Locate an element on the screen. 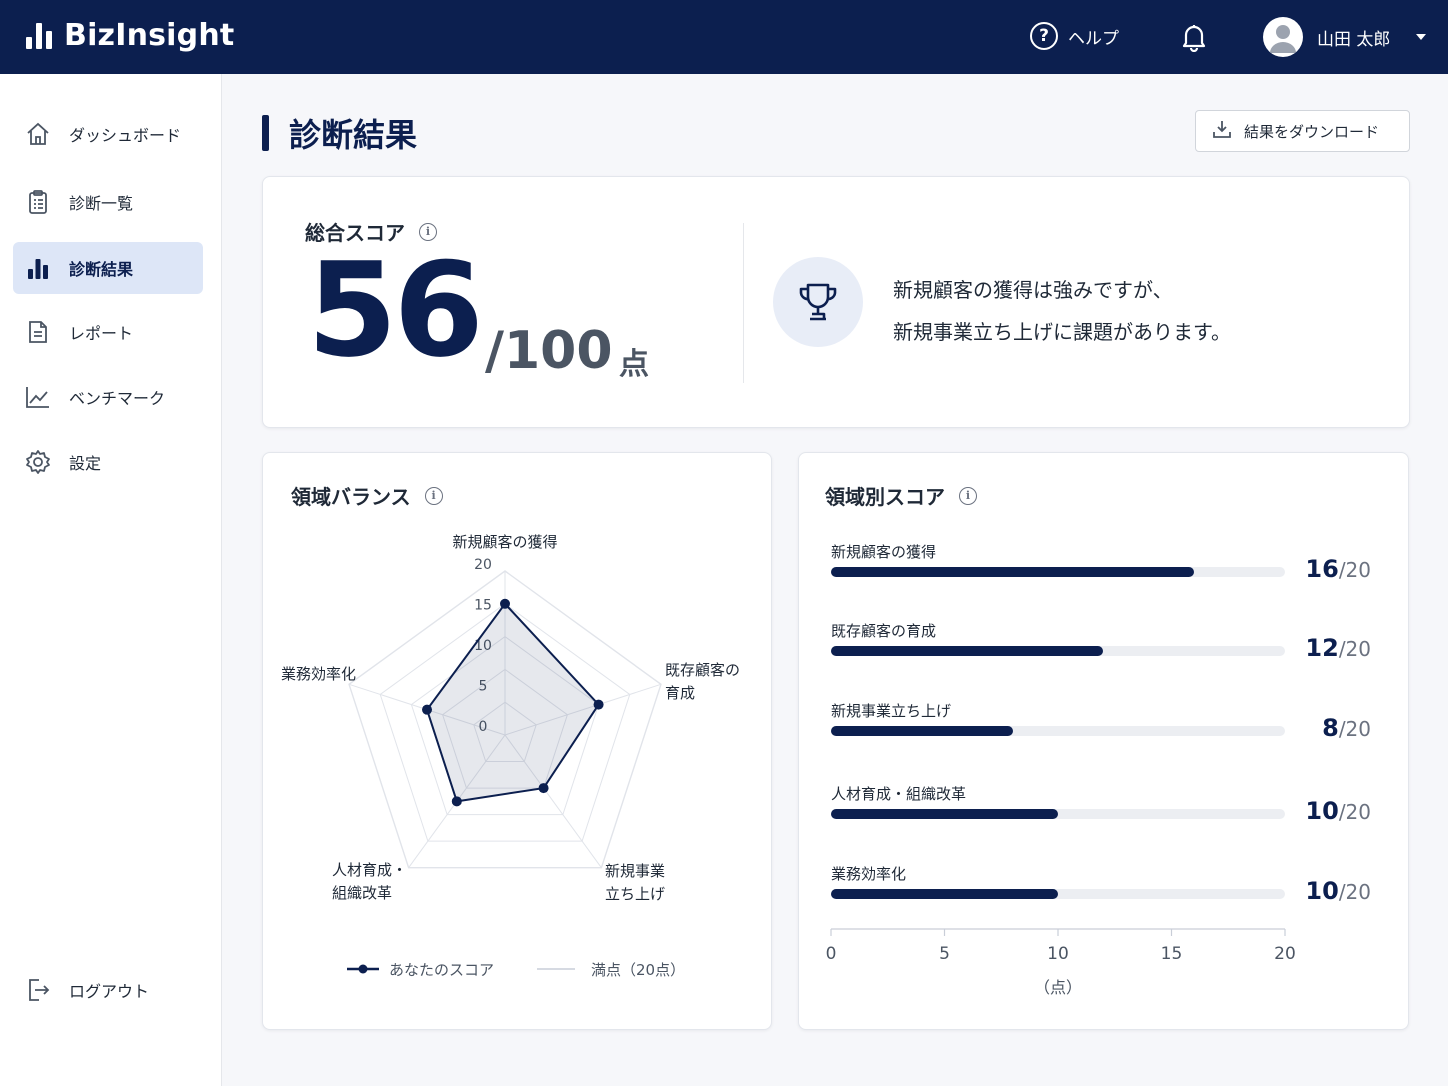  brand-name: BizInsight is located at coordinates (149, 35).